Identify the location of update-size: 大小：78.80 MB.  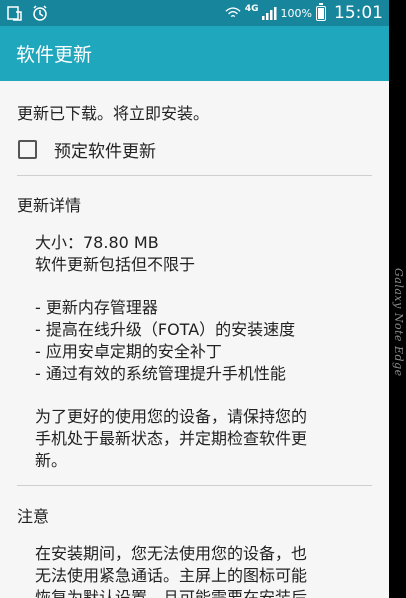
(97, 242).